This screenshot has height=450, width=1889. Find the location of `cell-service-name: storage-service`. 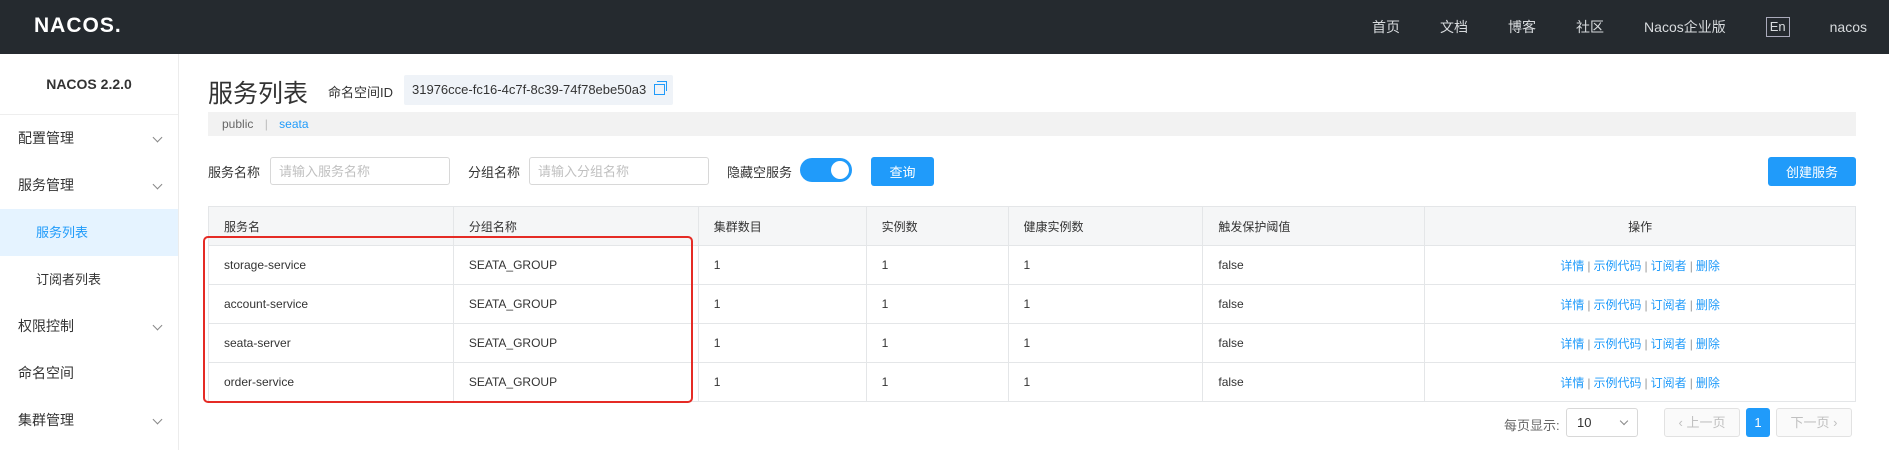

cell-service-name: storage-service is located at coordinates (331, 265).